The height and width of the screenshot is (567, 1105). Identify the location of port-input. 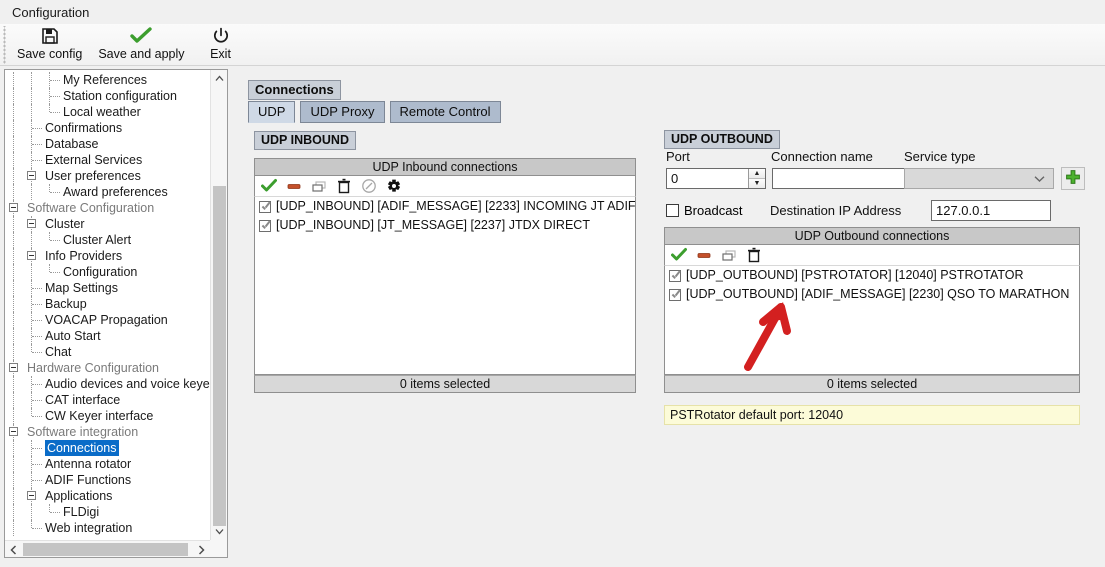
(707, 178).